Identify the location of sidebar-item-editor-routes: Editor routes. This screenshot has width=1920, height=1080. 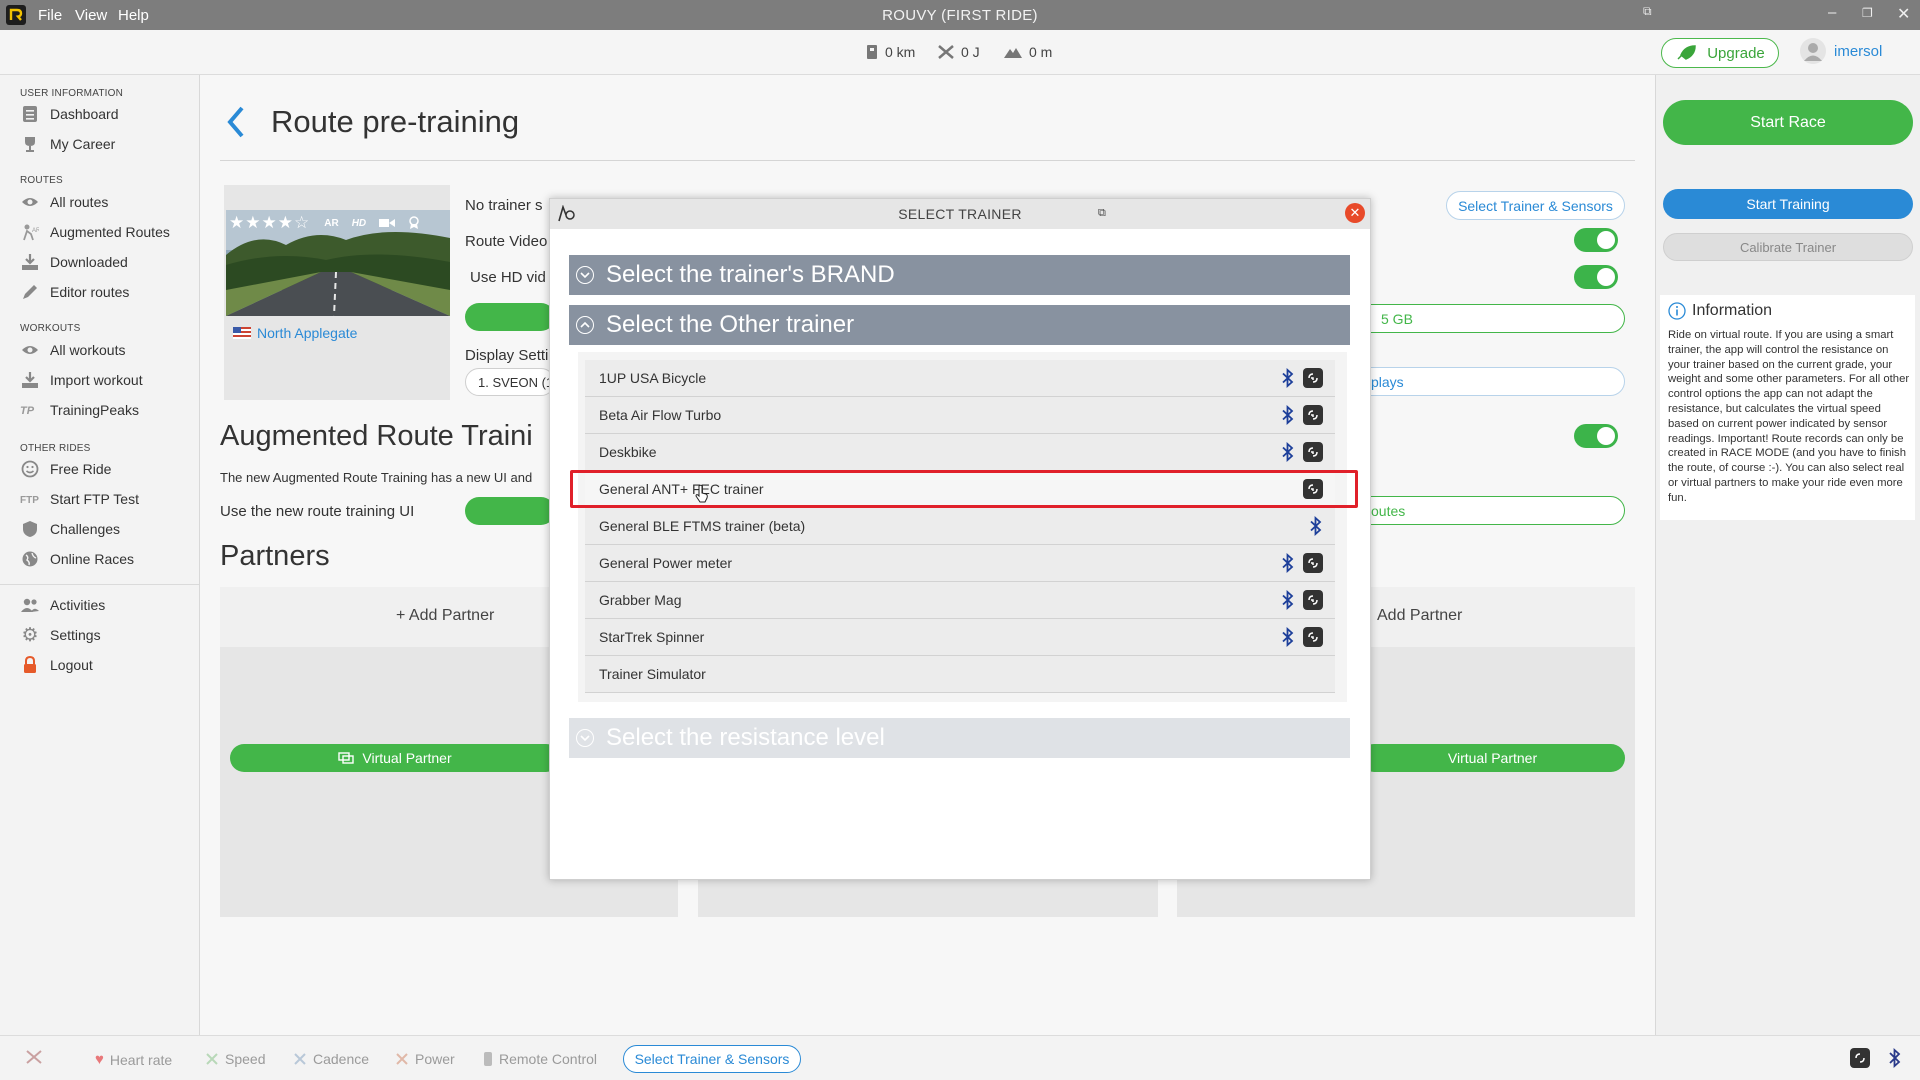
(74, 292).